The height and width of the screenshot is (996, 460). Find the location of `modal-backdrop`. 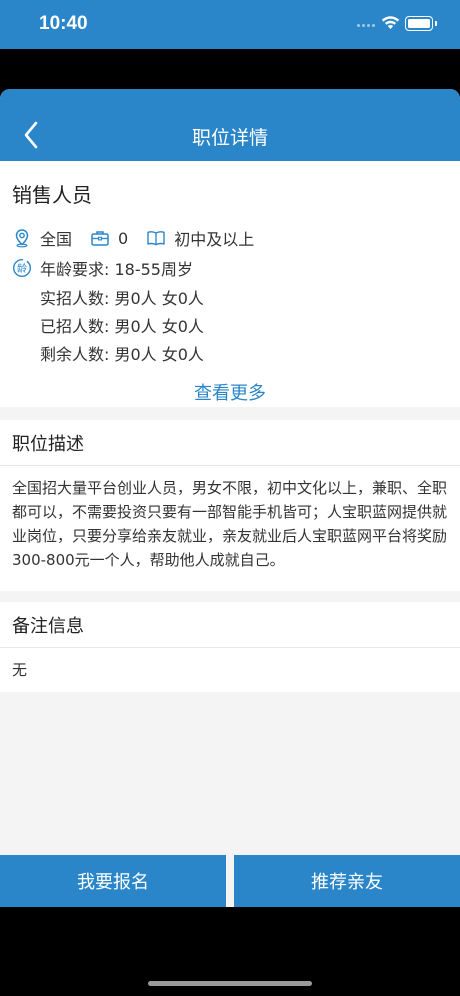

modal-backdrop is located at coordinates (230, 69).